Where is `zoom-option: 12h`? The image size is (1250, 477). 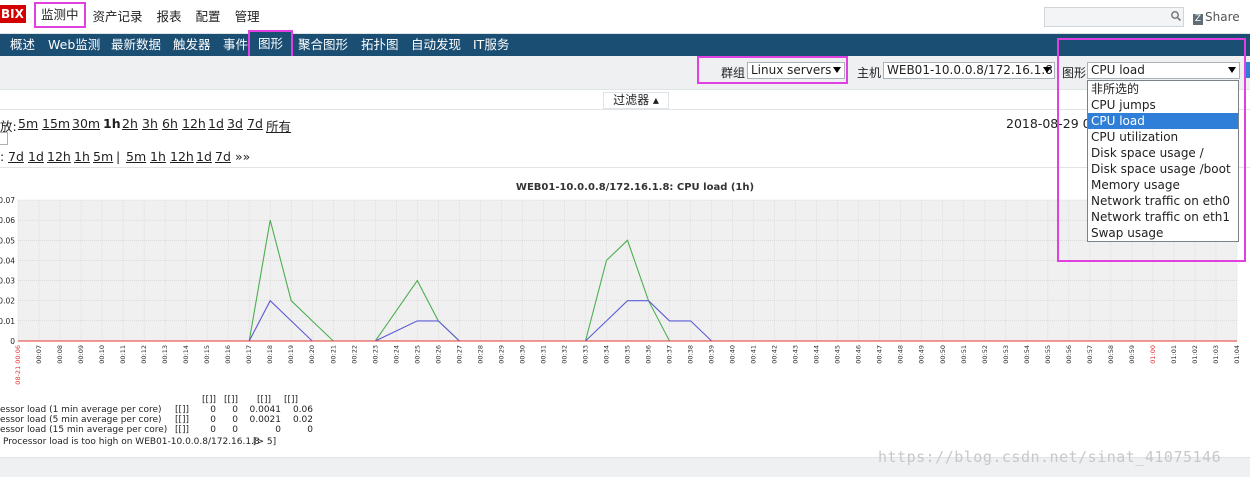 zoom-option: 12h is located at coordinates (194, 123).